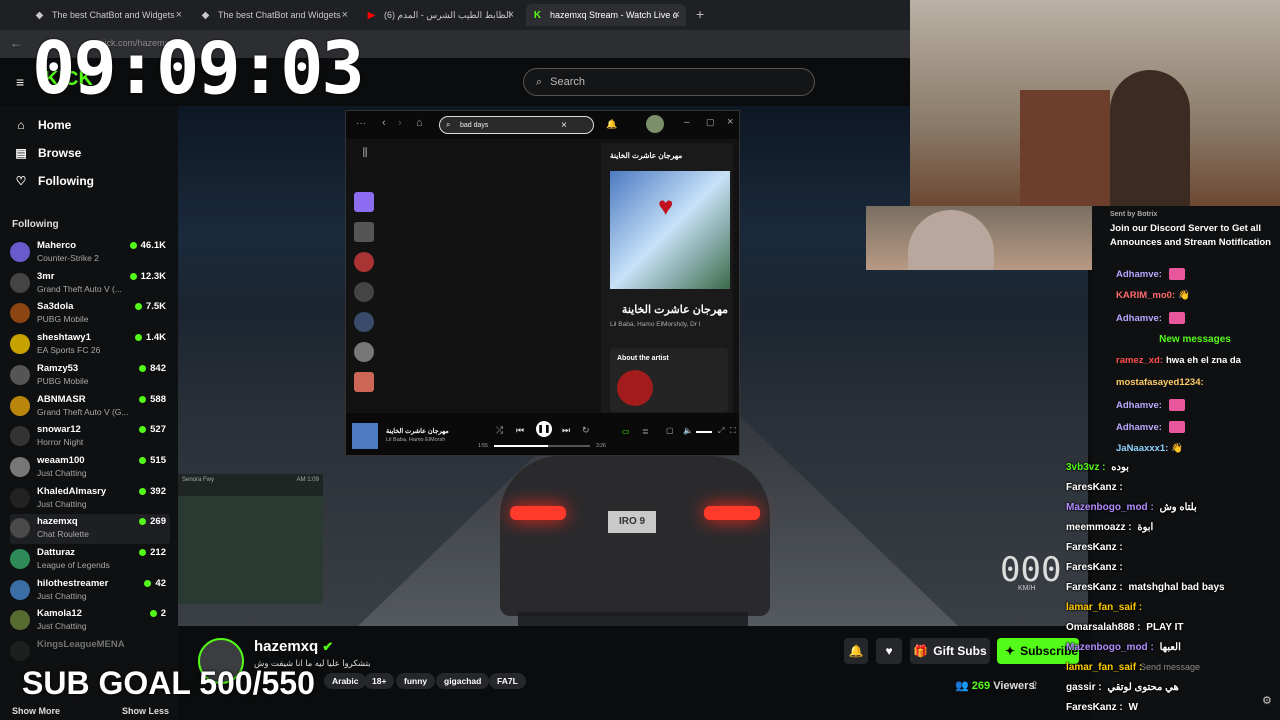 The width and height of the screenshot is (1280, 720). Describe the element at coordinates (704, 432) in the screenshot. I see `volume-slider` at that location.